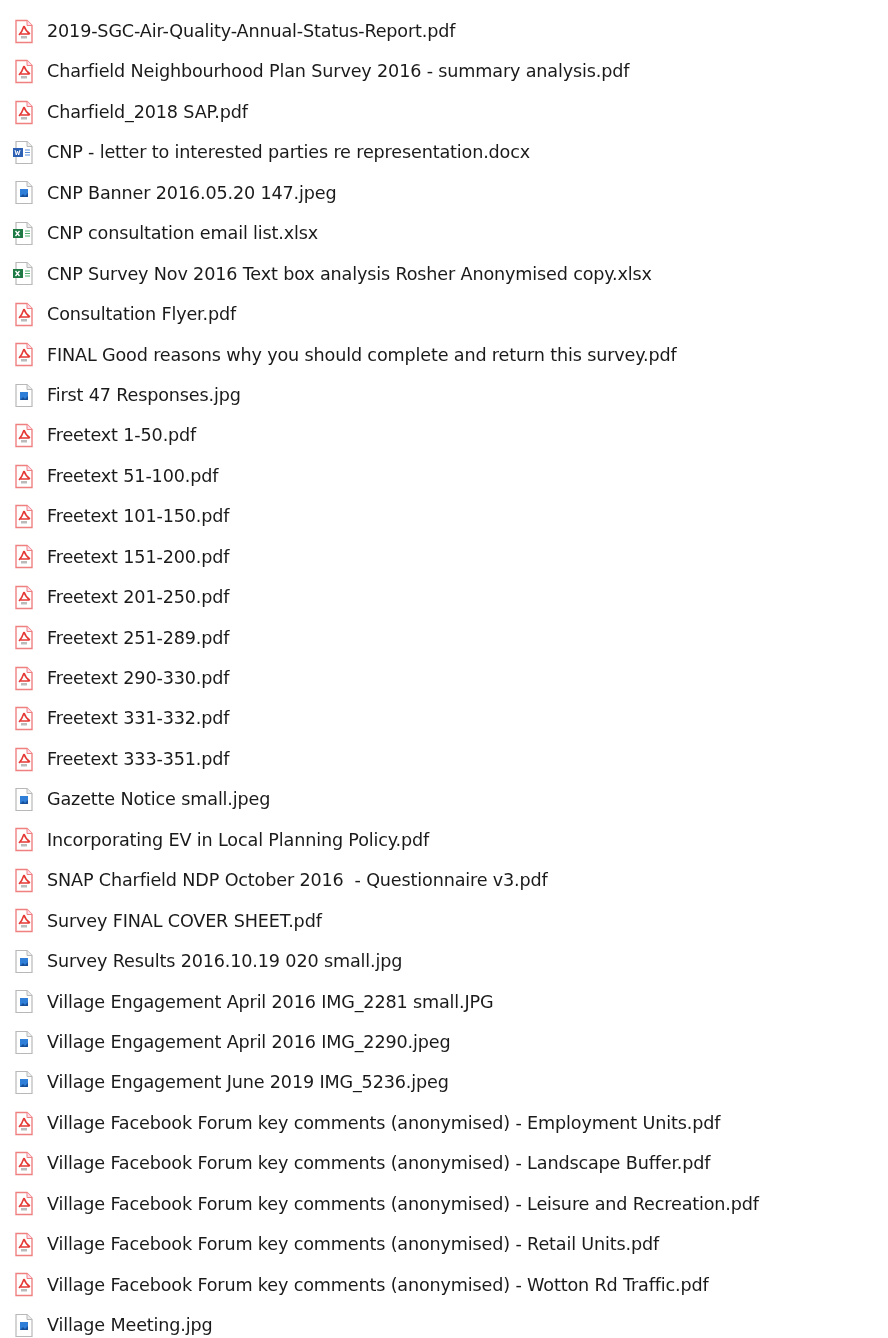 This screenshot has width=888, height=1338. Describe the element at coordinates (349, 274) in the screenshot. I see `file-name: CNP Survey Nov 2016 Text box analysis Rosher Anonymised copy.xlsx` at that location.